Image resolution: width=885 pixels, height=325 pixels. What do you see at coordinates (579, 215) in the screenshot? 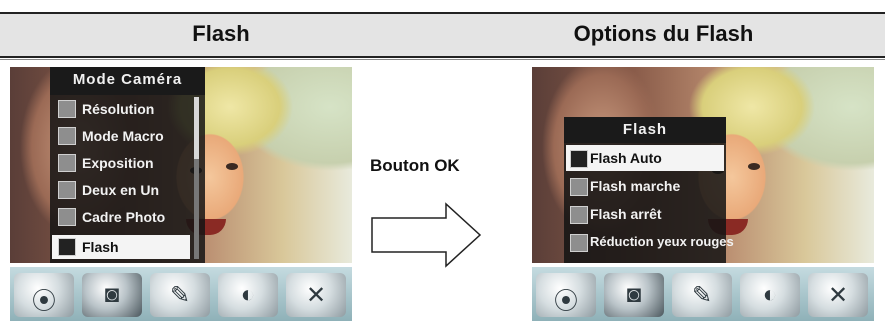
I see `flash-off-icon` at bounding box center [579, 215].